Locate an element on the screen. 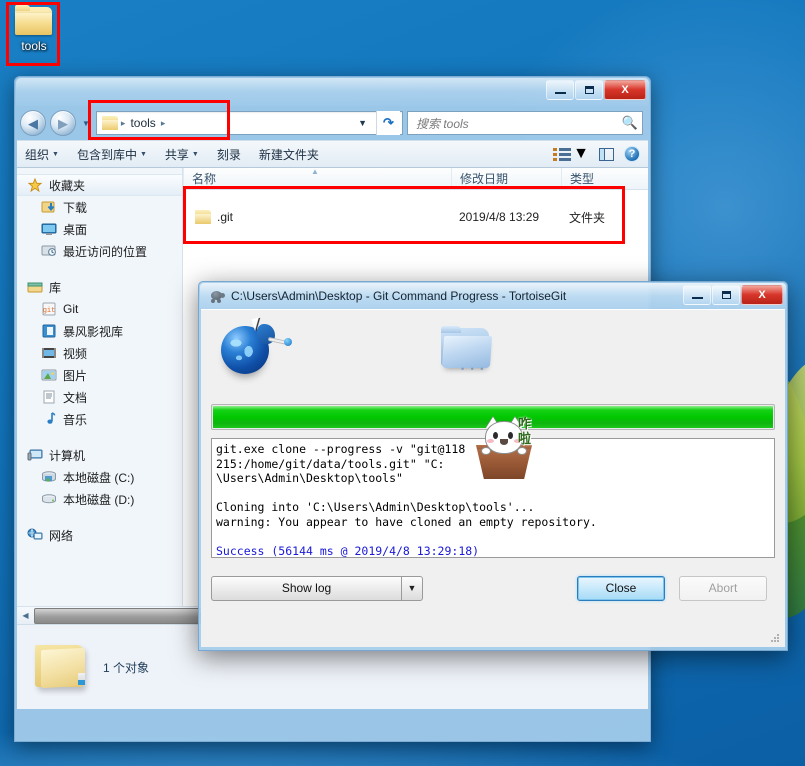  sidebar-item-music: 音乐 is located at coordinates (99, 419).